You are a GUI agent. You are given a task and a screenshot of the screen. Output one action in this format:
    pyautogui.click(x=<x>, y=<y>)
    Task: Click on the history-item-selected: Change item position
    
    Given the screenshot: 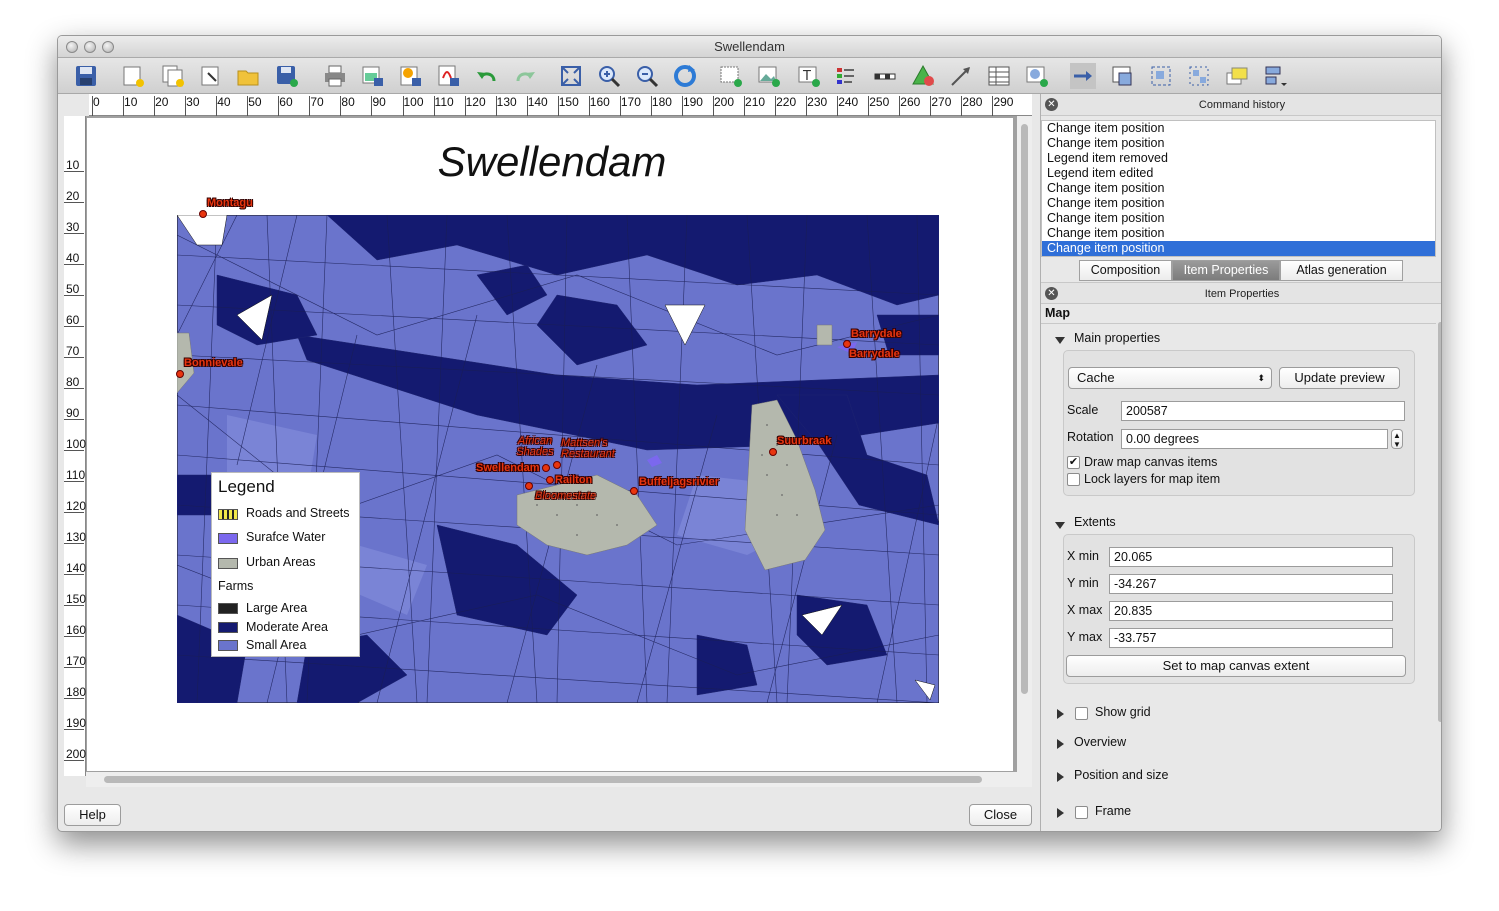 What is the action you would take?
    pyautogui.click(x=1238, y=248)
    